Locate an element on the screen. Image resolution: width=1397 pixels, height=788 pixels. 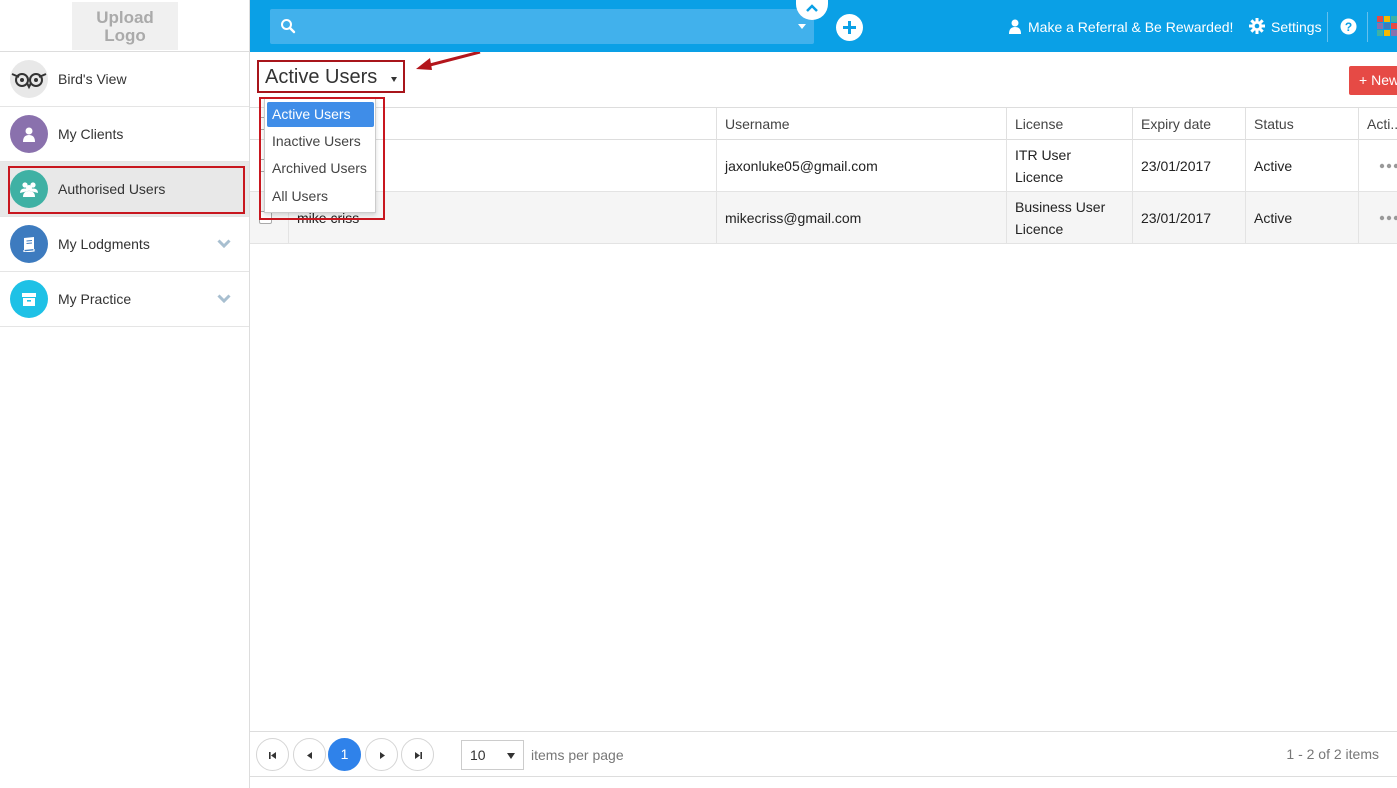
plus-icon is located at coordinates (849, 27).